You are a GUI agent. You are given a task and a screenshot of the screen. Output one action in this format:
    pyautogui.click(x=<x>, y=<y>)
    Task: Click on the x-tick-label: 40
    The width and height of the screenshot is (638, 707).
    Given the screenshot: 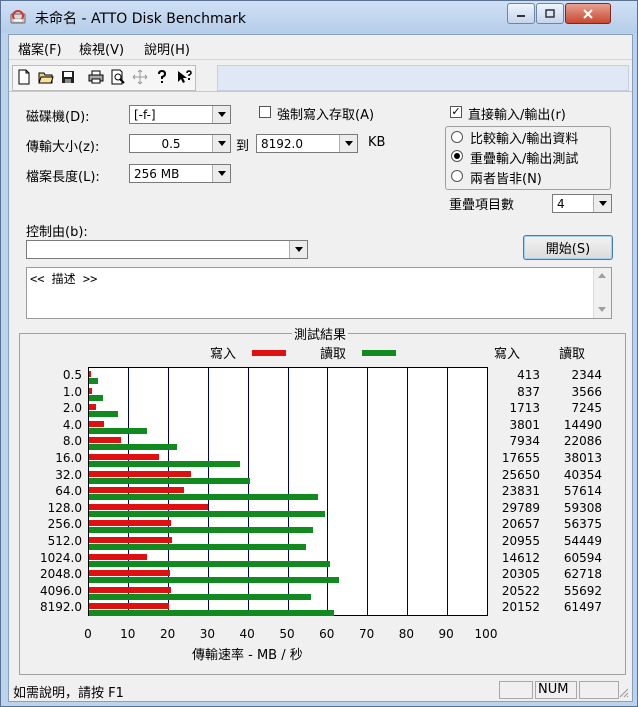 What is the action you would take?
    pyautogui.click(x=247, y=634)
    